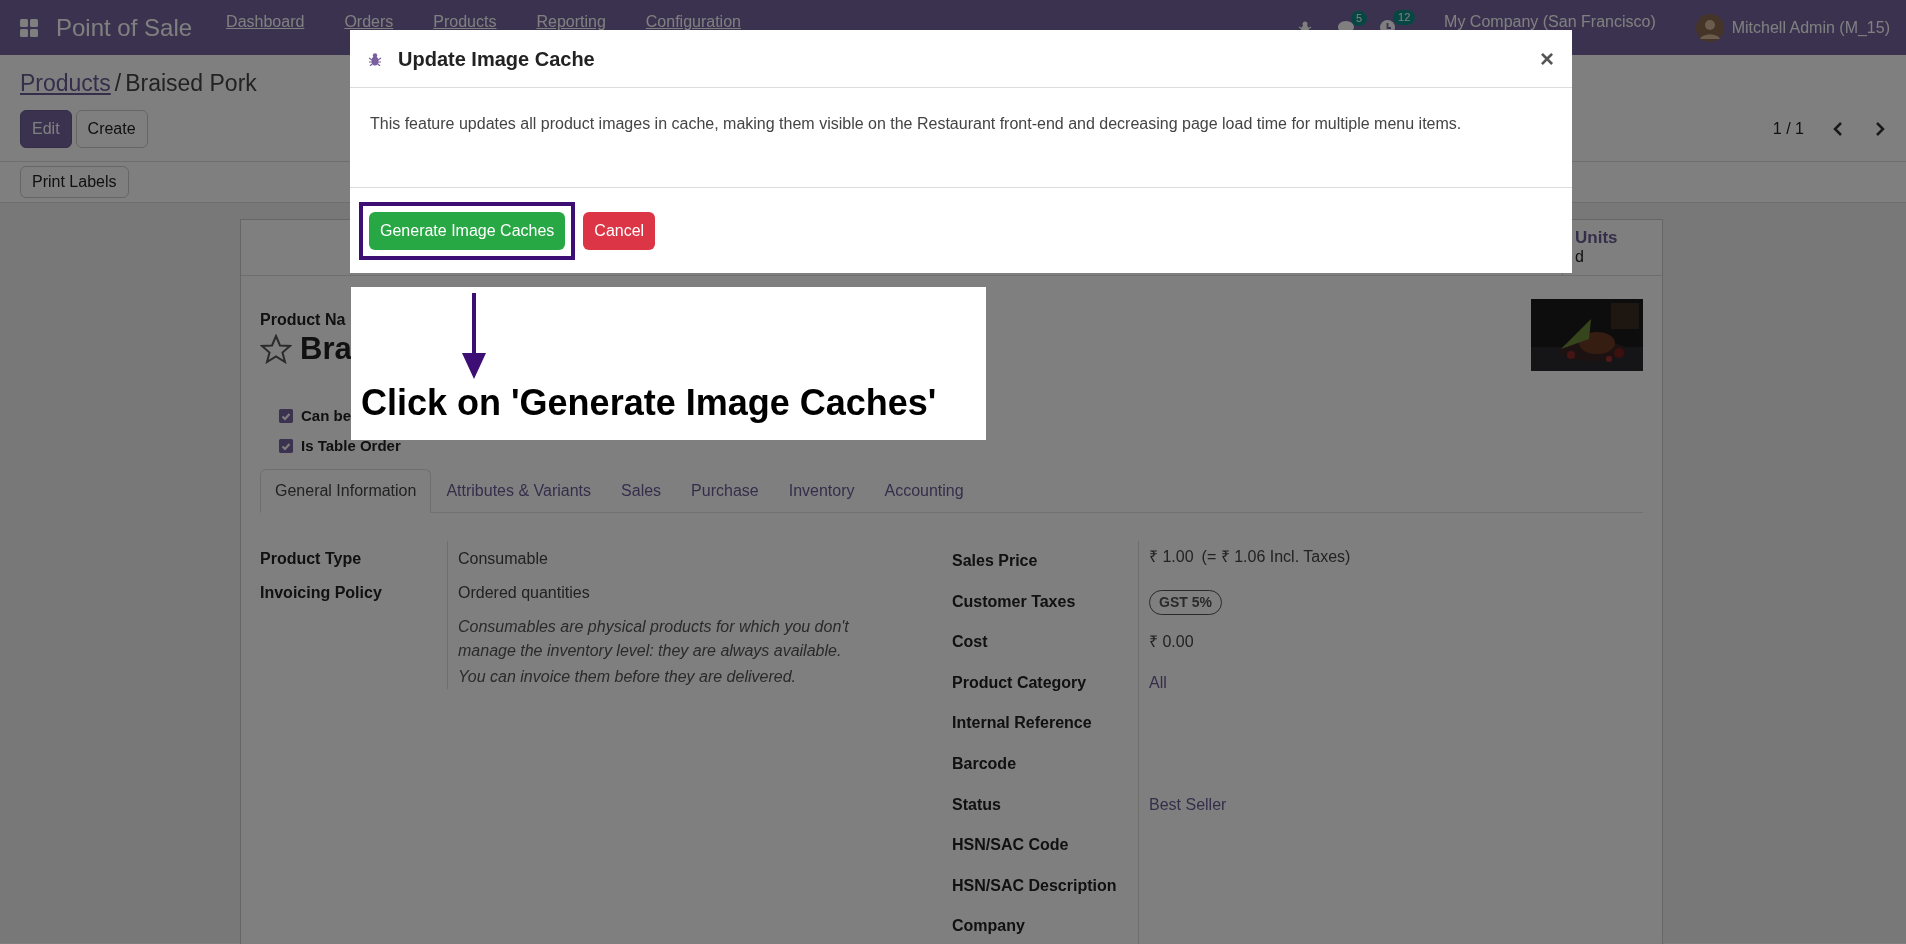 The image size is (1906, 944). Describe the element at coordinates (1045, 845) in the screenshot. I see `field-label: HSN/SAC Code` at that location.